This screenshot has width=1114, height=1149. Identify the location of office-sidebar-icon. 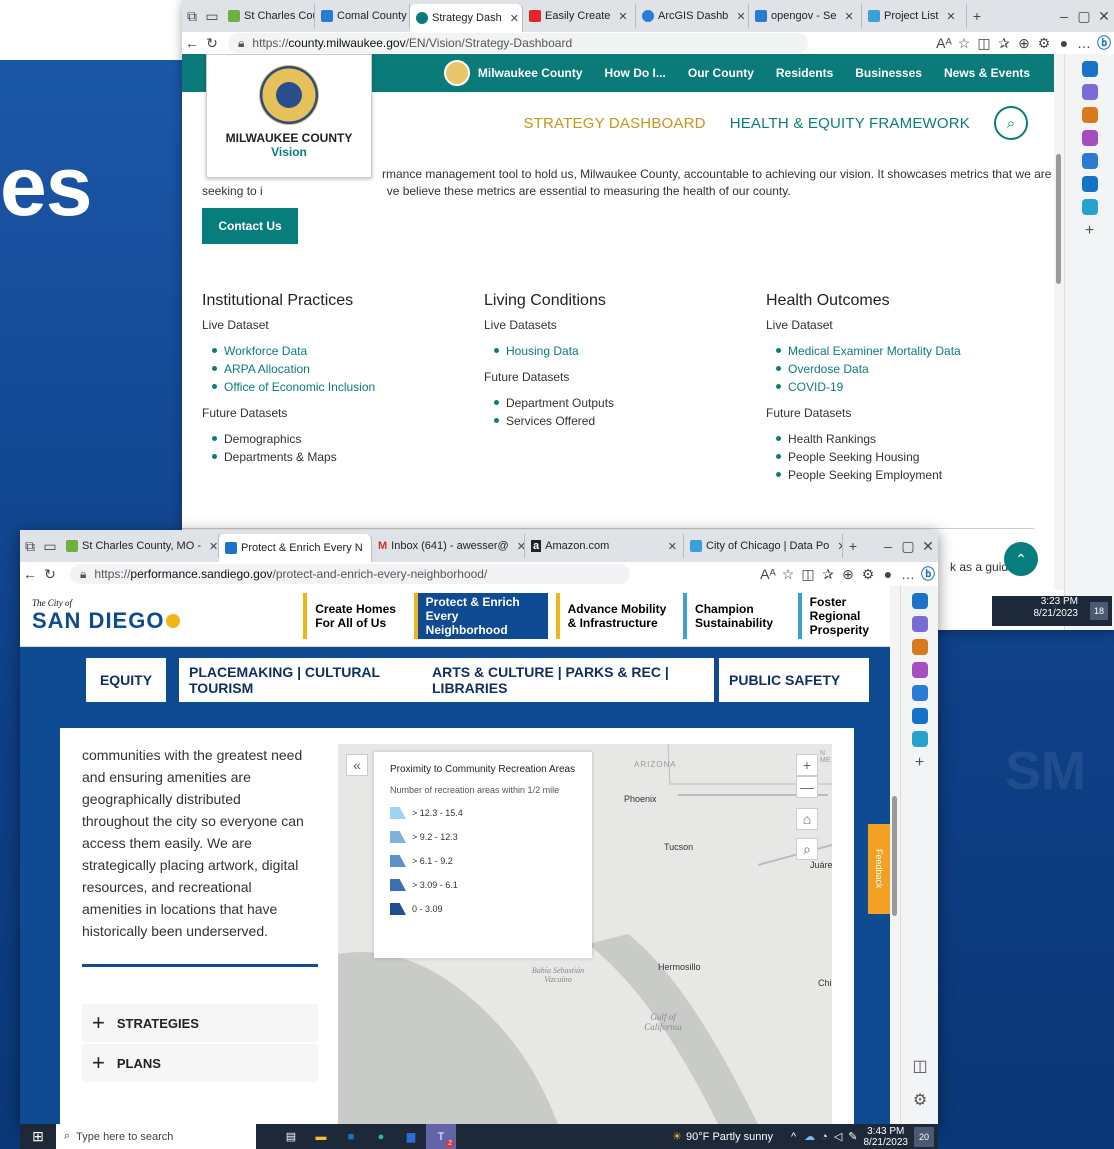
(1089, 161).